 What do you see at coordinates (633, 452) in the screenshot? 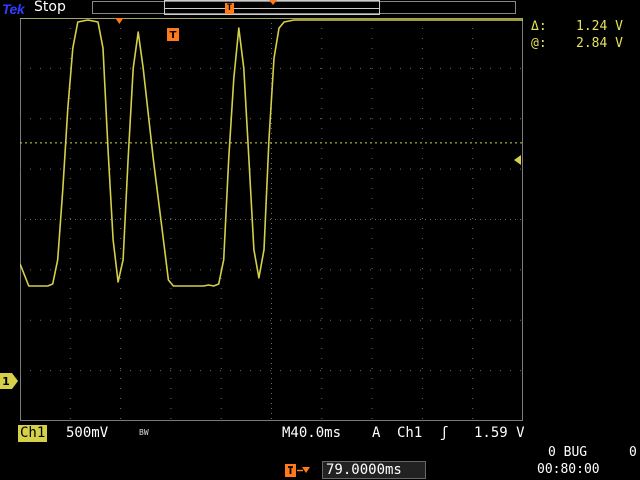
I see `counter-value: 0` at bounding box center [633, 452].